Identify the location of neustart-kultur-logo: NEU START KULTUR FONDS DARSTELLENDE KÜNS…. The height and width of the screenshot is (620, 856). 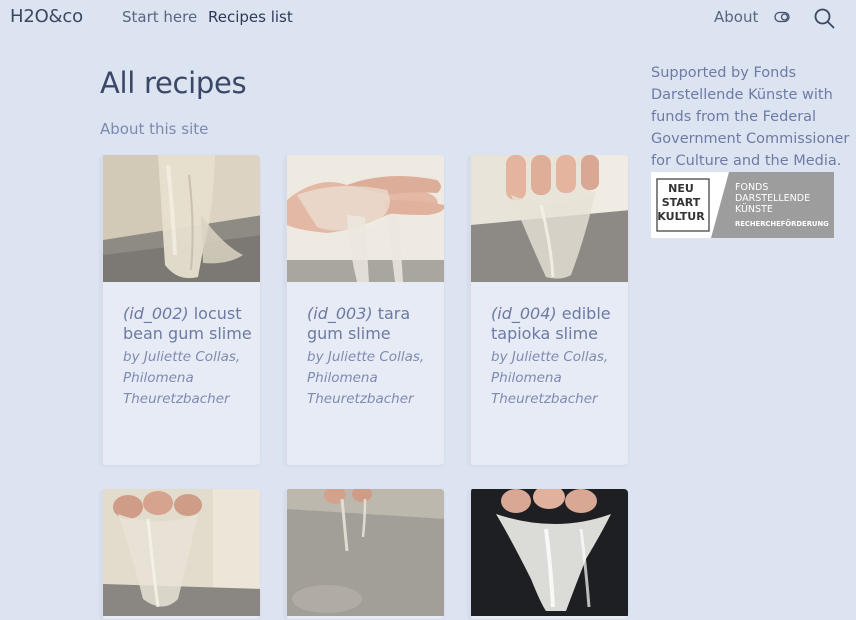
(742, 205).